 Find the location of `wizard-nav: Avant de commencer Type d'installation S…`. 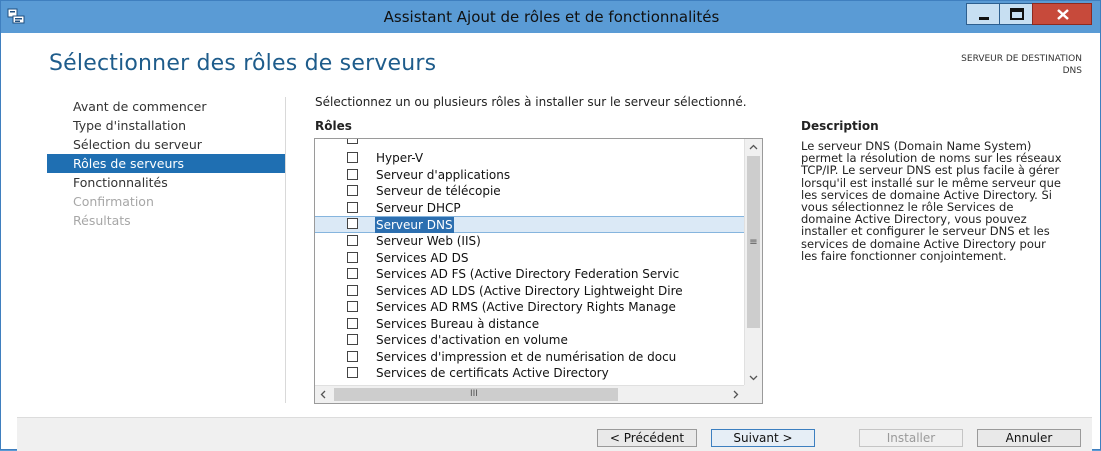

wizard-nav: Avant de commencer Type d'installation S… is located at coordinates (166, 163).